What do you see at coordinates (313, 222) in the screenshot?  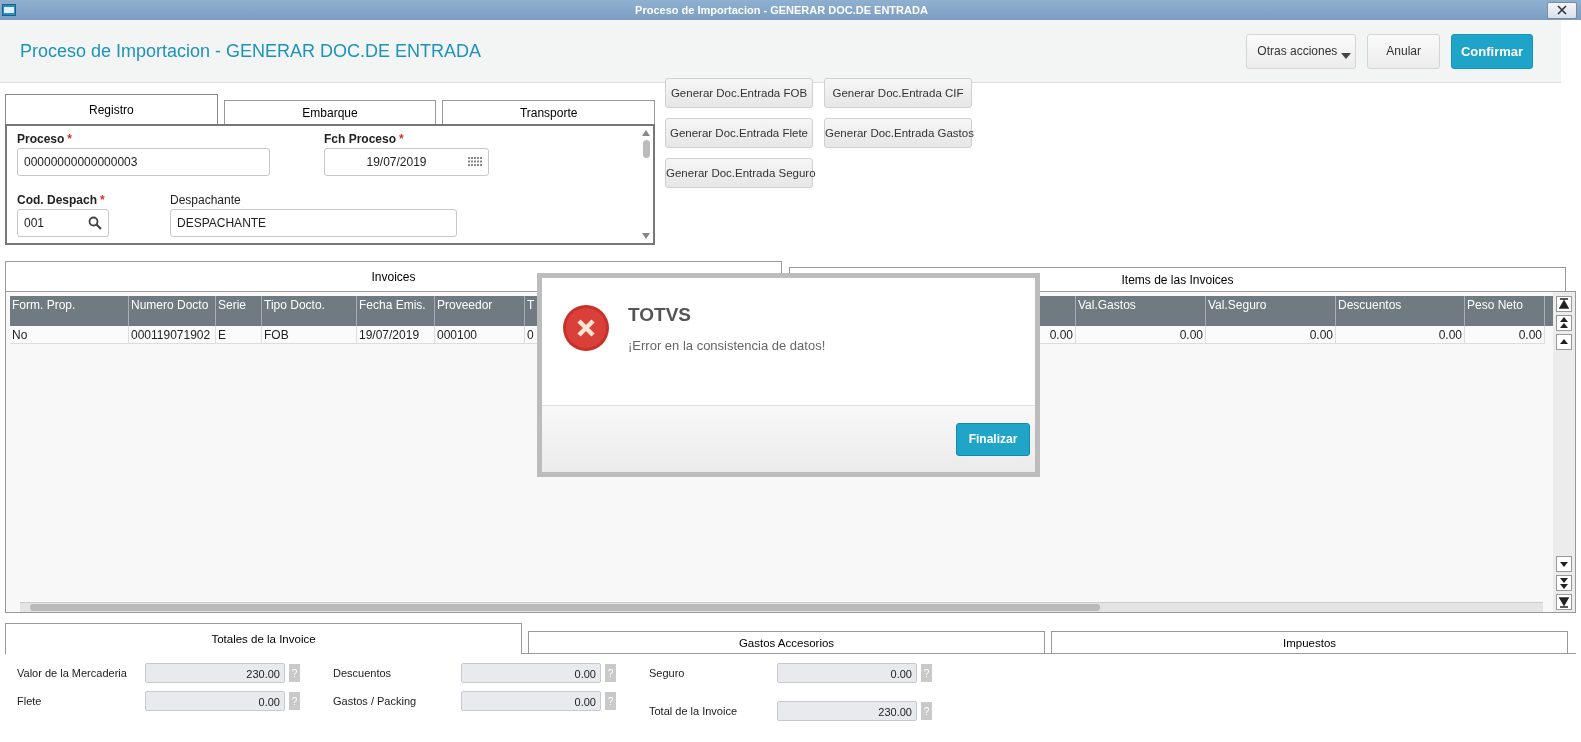 I see `input-field: DESPACHANTE` at bounding box center [313, 222].